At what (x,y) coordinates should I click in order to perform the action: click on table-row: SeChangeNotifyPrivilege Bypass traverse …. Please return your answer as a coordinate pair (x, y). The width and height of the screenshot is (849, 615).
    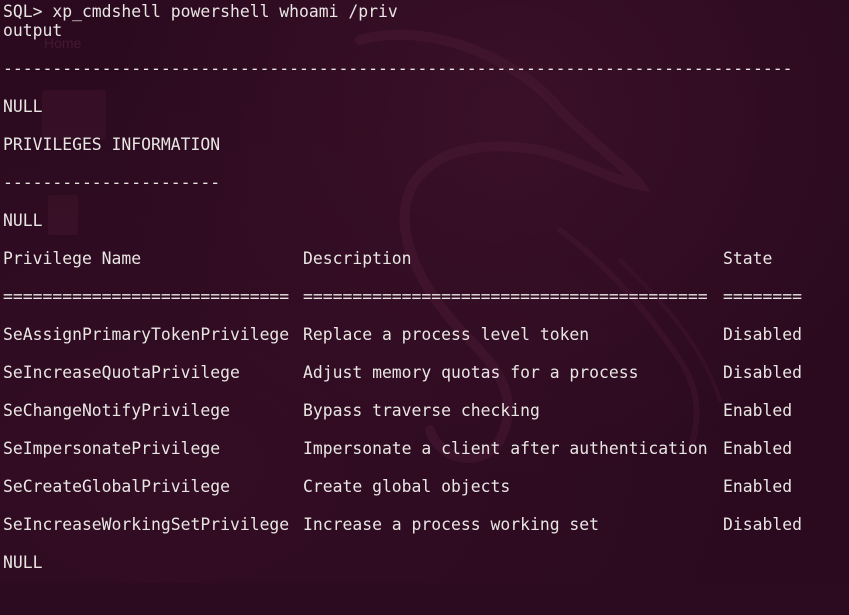
    Looking at the image, I should click on (426, 411).